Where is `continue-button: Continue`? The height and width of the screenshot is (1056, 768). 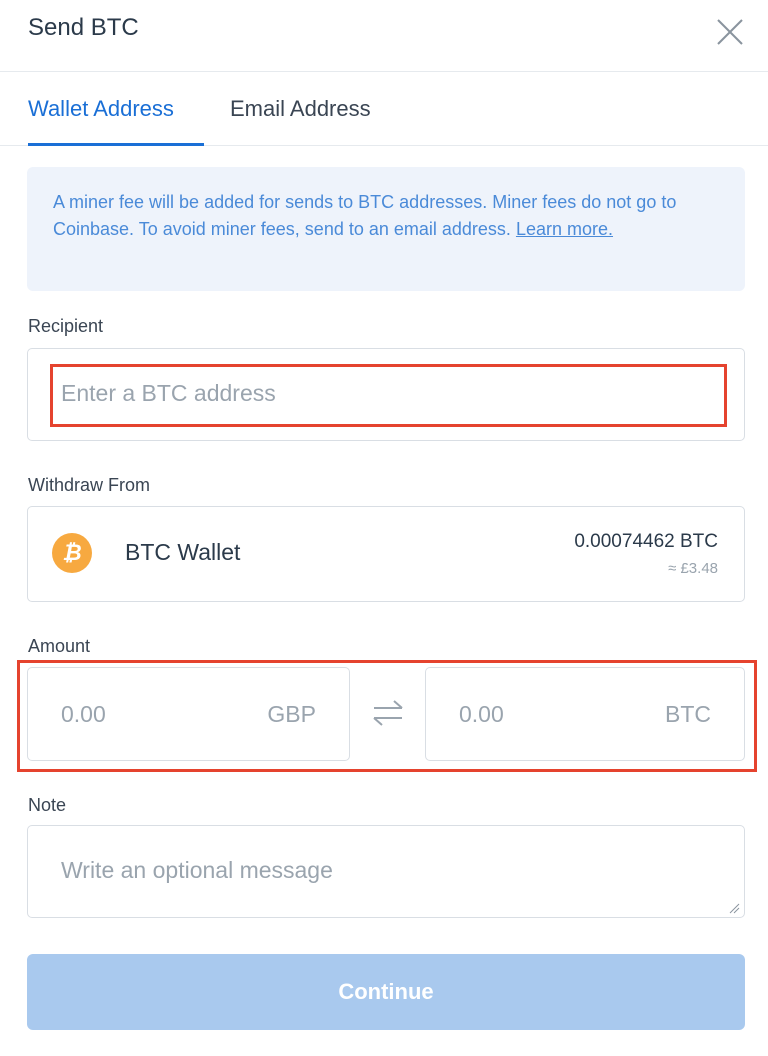
continue-button: Continue is located at coordinates (386, 992).